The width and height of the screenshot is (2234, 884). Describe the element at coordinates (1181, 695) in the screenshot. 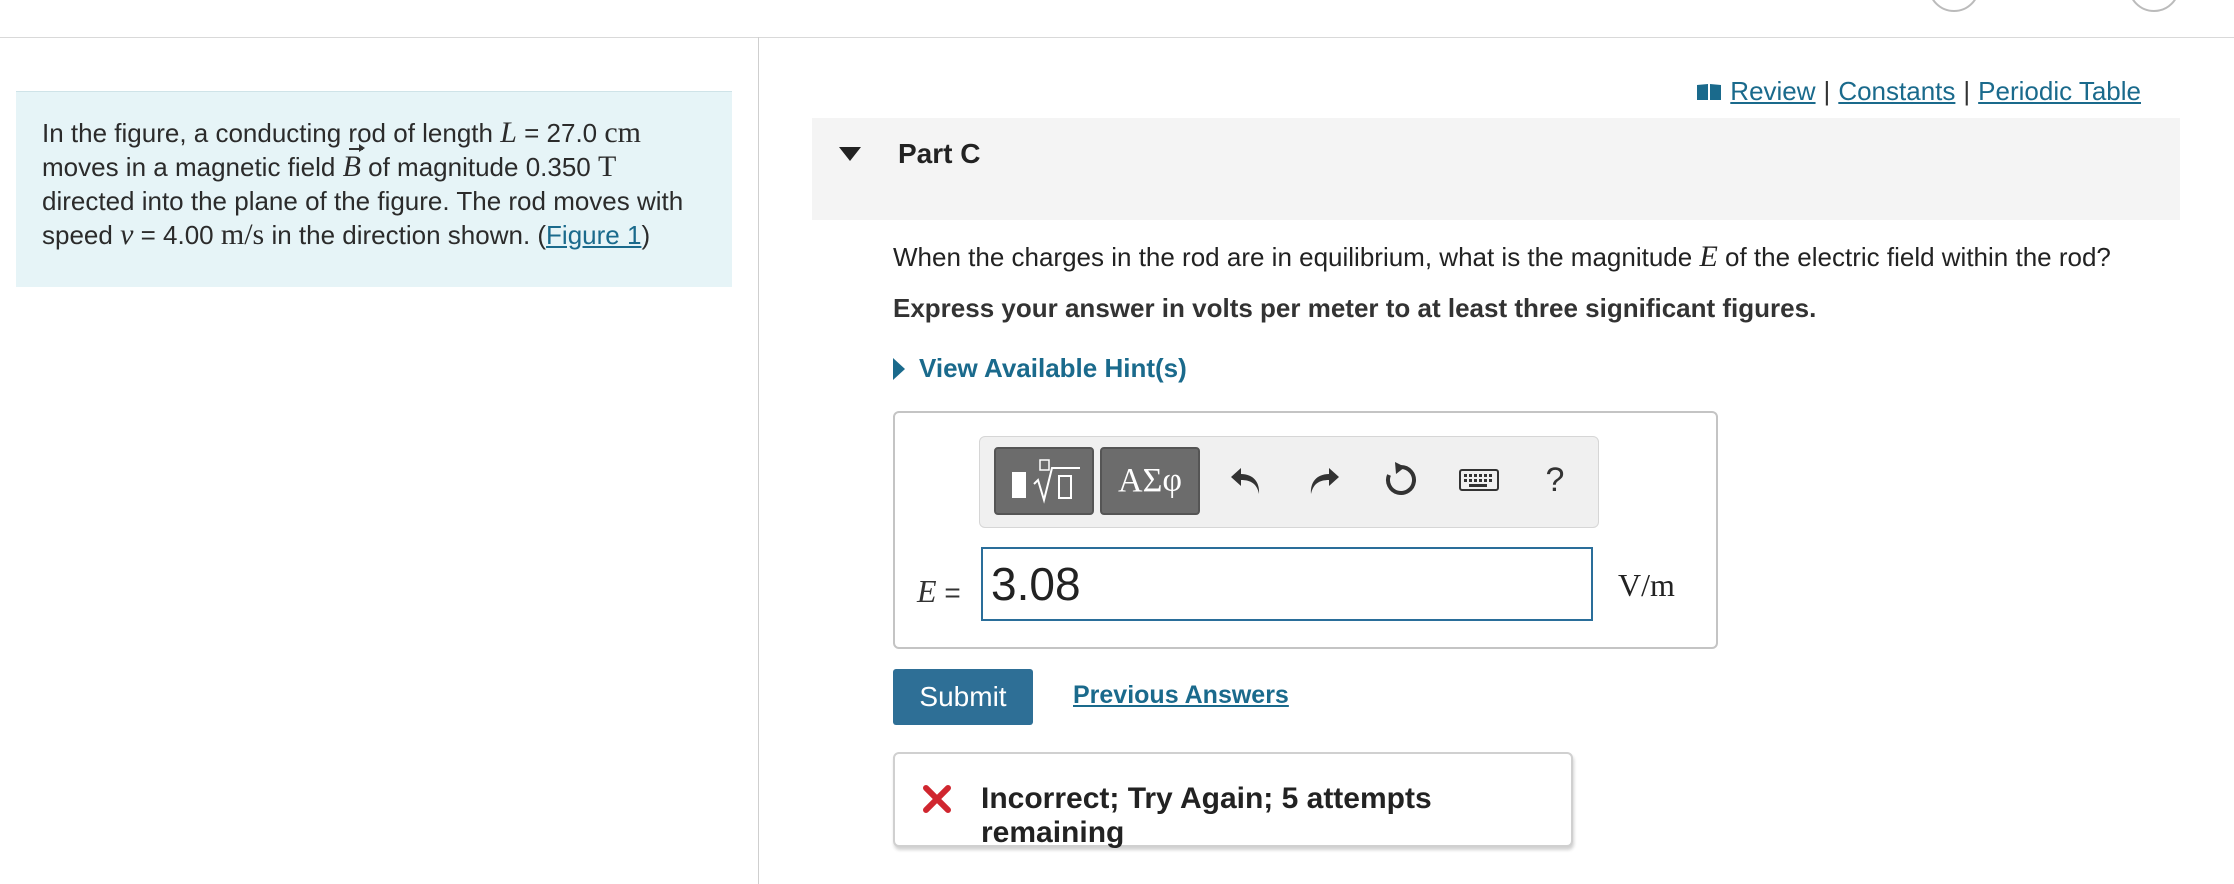

I see `previous-answers-link: Previous Answers` at that location.